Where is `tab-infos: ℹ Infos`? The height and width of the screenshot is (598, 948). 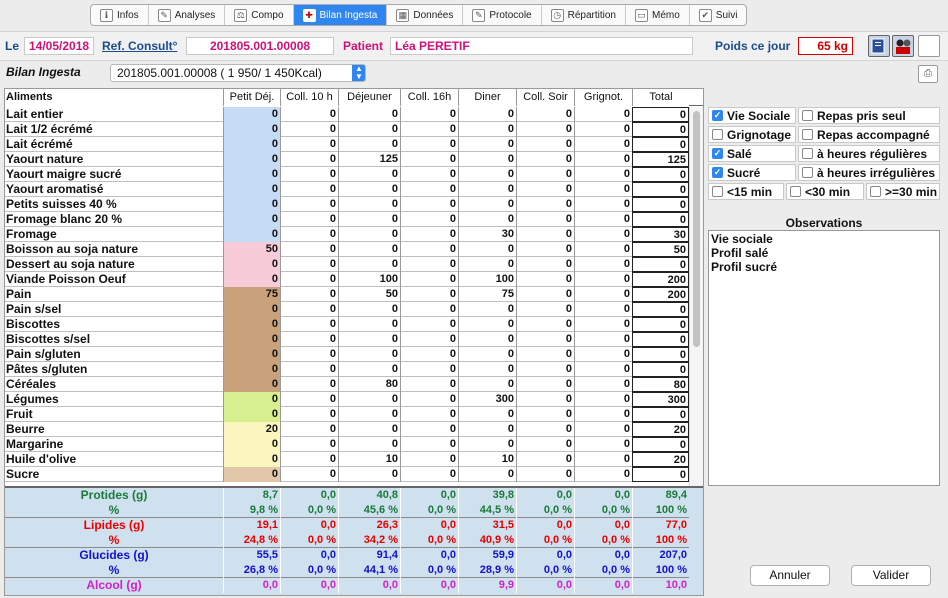 tab-infos: ℹ Infos is located at coordinates (120, 15).